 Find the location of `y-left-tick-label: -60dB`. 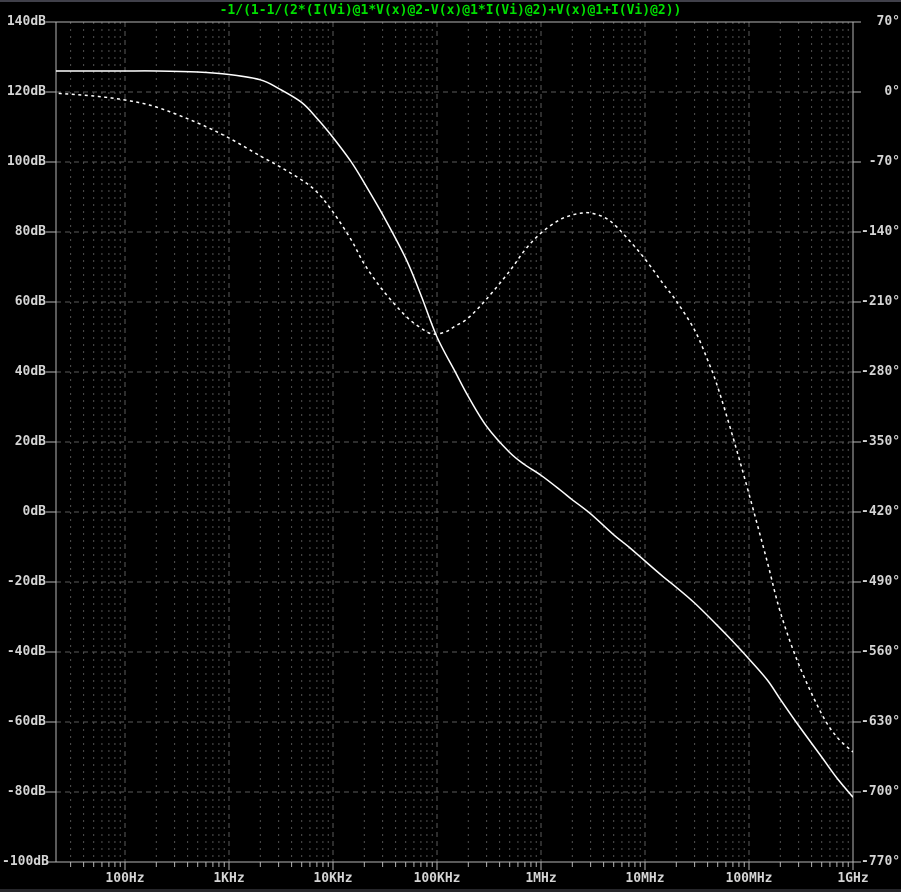

y-left-tick-label: -60dB is located at coordinates (26, 721).